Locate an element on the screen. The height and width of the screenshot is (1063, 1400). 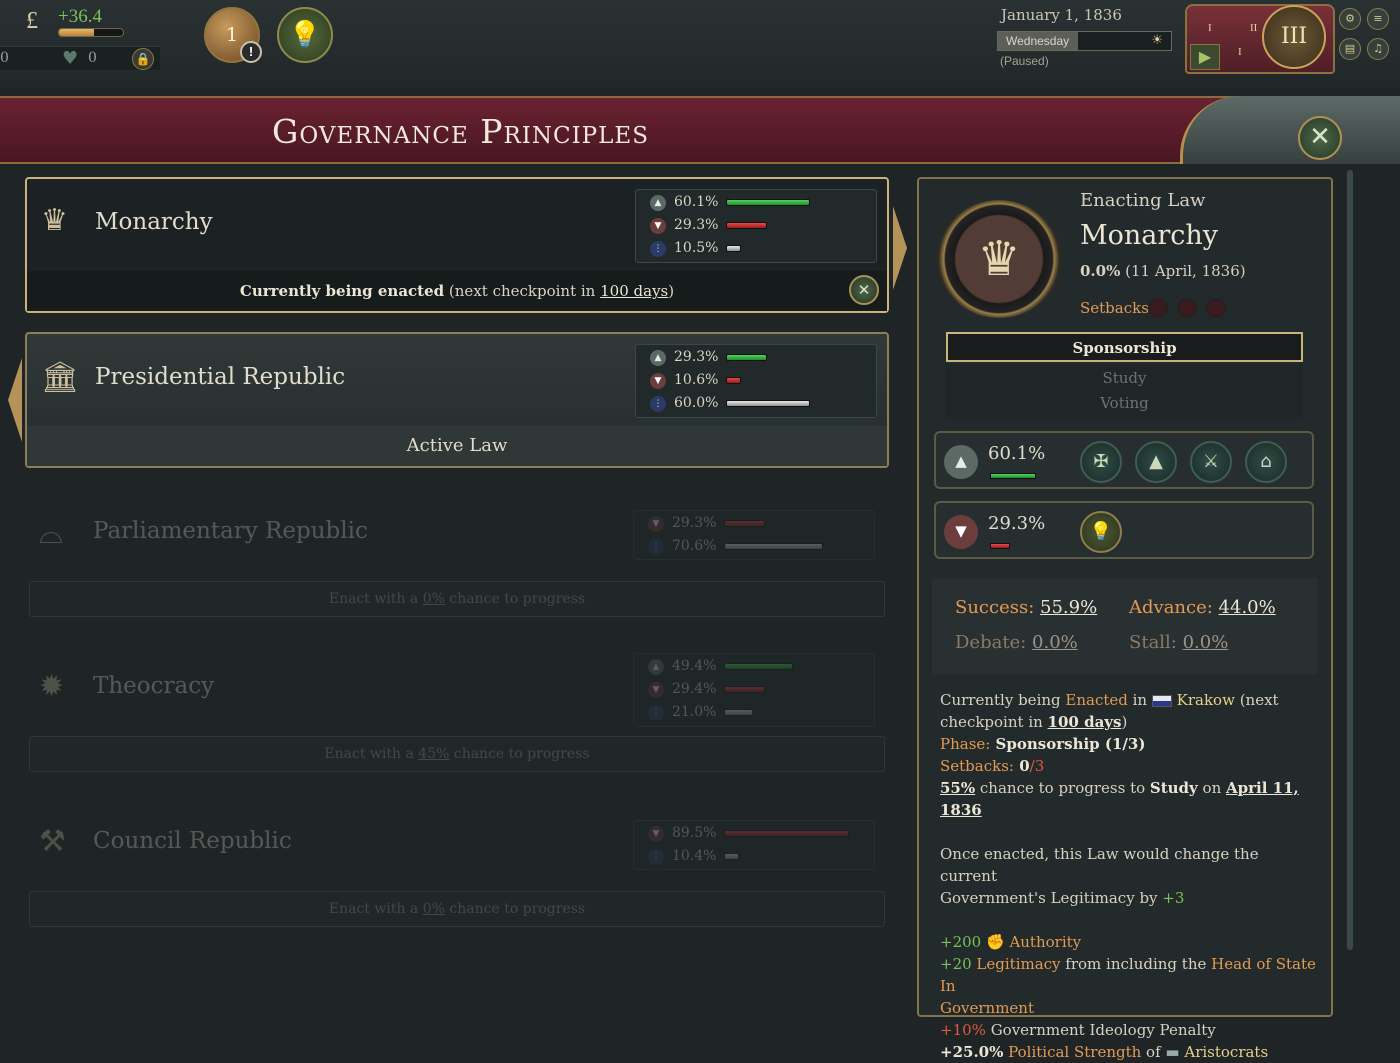
lock-icon: 🔒 is located at coordinates (143, 59).